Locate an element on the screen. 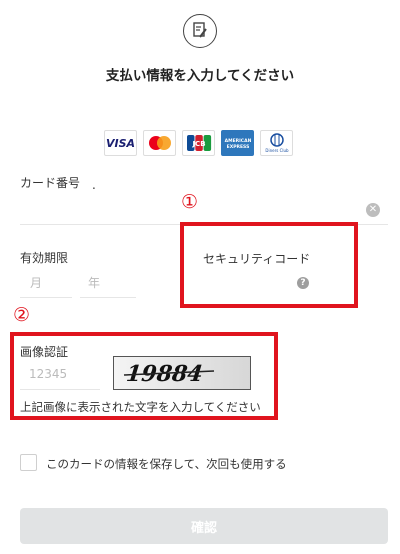 The height and width of the screenshot is (554, 400). clear-icon: ✕ is located at coordinates (373, 210).